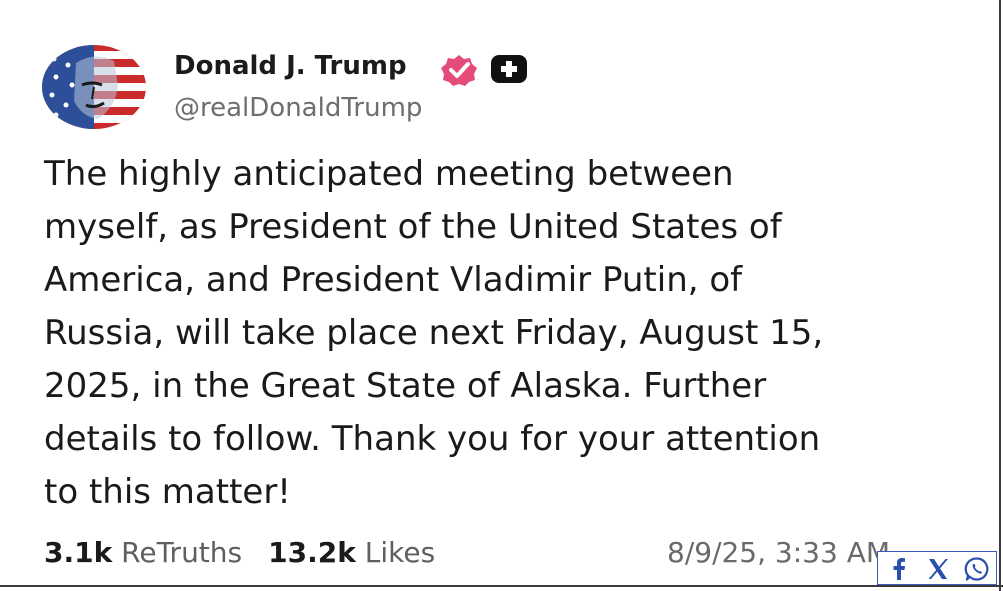 This screenshot has width=1003, height=591. What do you see at coordinates (290, 66) in the screenshot?
I see `author-name: Donald J. Trump` at bounding box center [290, 66].